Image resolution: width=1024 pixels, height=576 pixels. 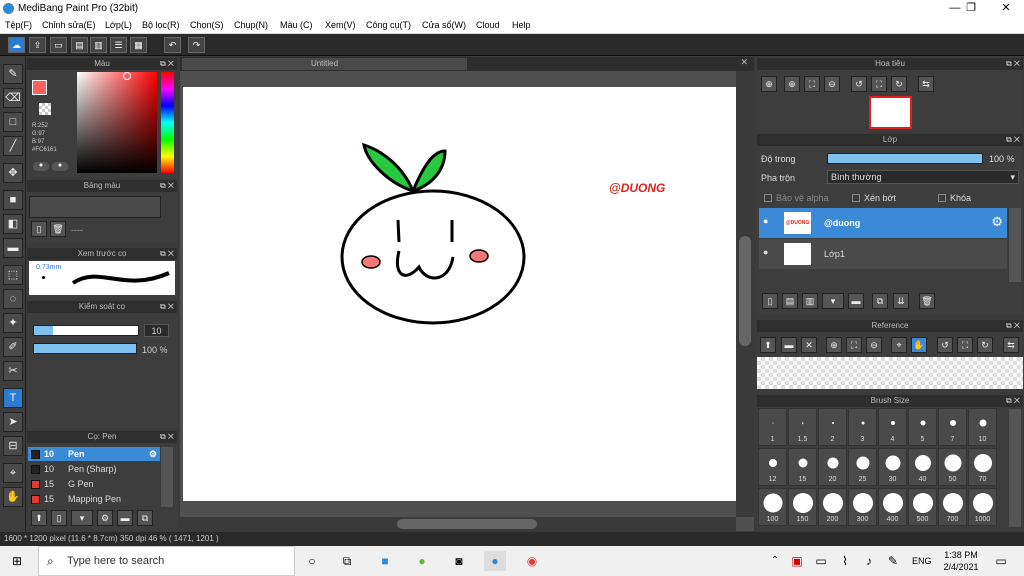 What do you see at coordinates (86, 330) in the screenshot?
I see `brush-size-slider` at bounding box center [86, 330].